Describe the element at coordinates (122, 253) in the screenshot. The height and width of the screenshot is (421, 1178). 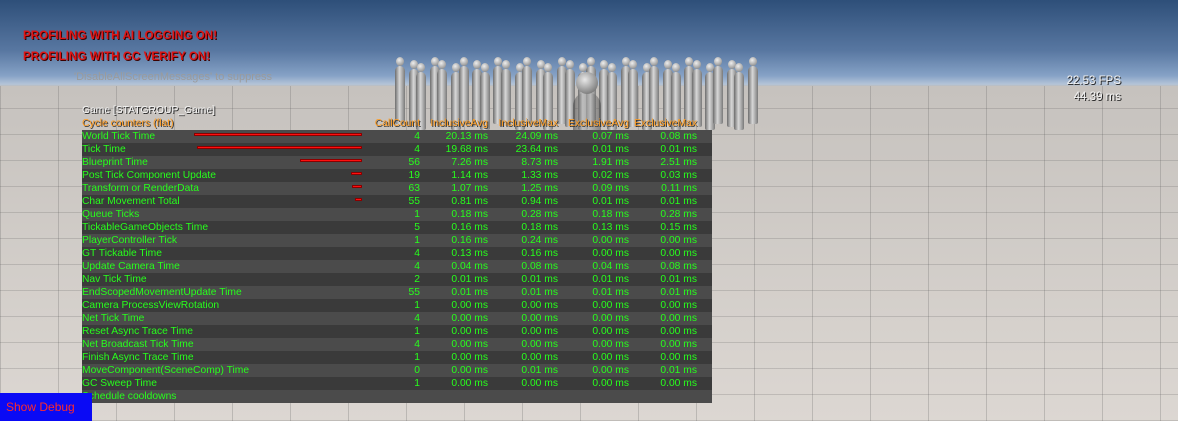
I see `stat-name: GT Tickable Time` at that location.